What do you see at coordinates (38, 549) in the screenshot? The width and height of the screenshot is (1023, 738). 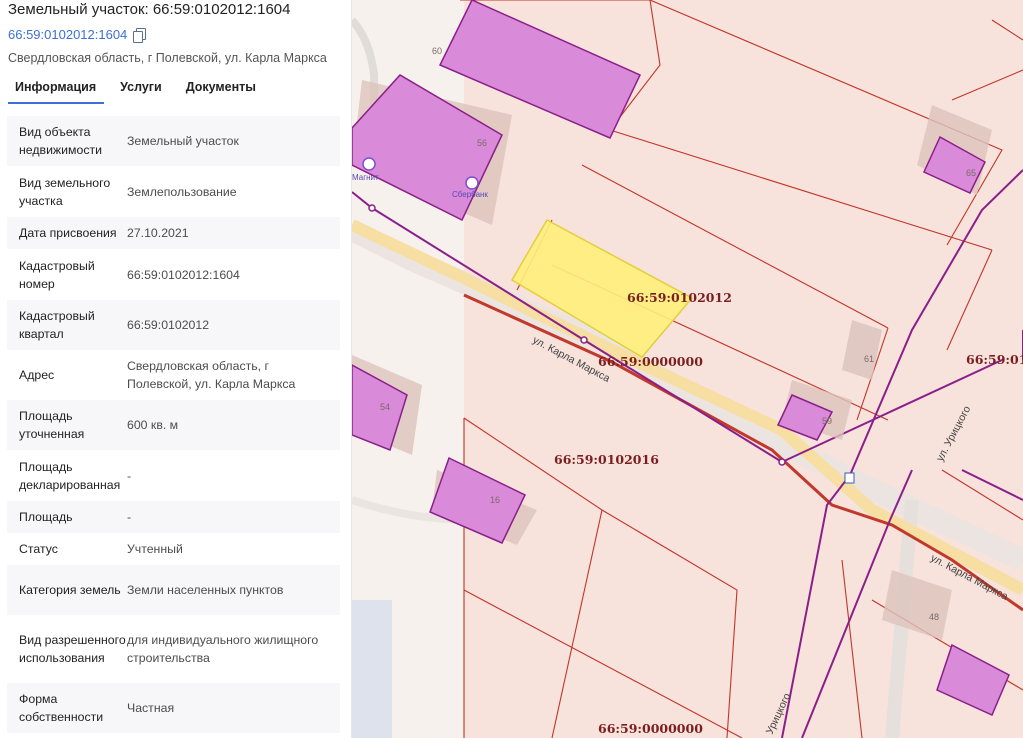 I see `info-label: Статус` at bounding box center [38, 549].